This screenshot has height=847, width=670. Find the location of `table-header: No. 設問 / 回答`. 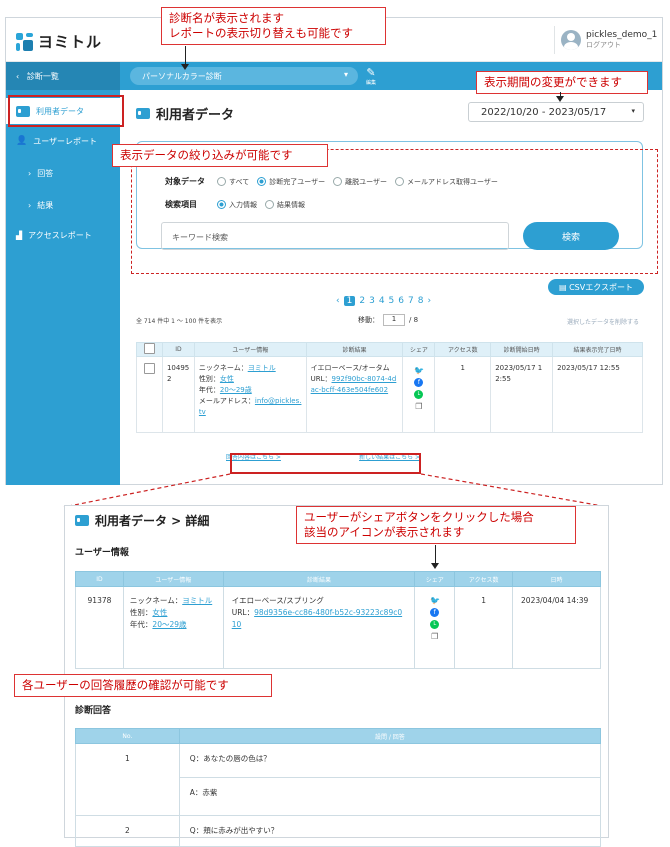

table-header: No. 設問 / 回答 is located at coordinates (338, 736).